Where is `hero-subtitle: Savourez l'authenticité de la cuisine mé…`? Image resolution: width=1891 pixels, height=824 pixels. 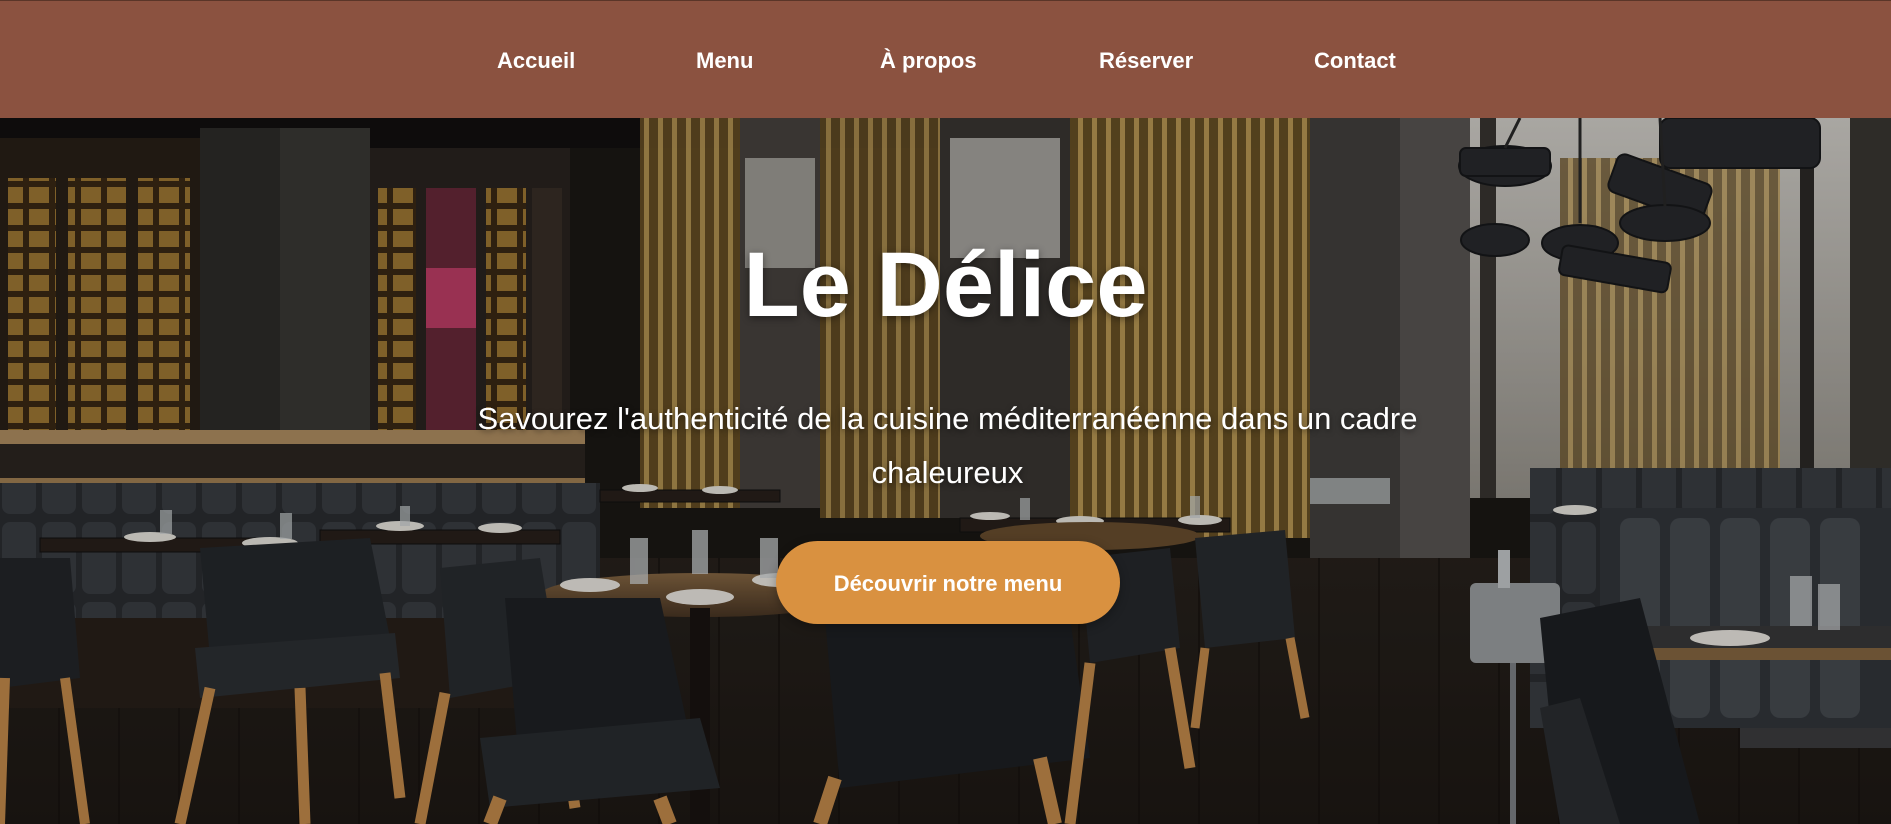 hero-subtitle: Savourez l'authenticité de la cuisine mé… is located at coordinates (947, 445).